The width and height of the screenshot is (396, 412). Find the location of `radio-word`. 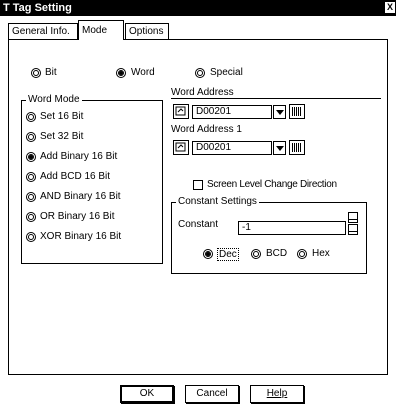

radio-word is located at coordinates (121, 73).